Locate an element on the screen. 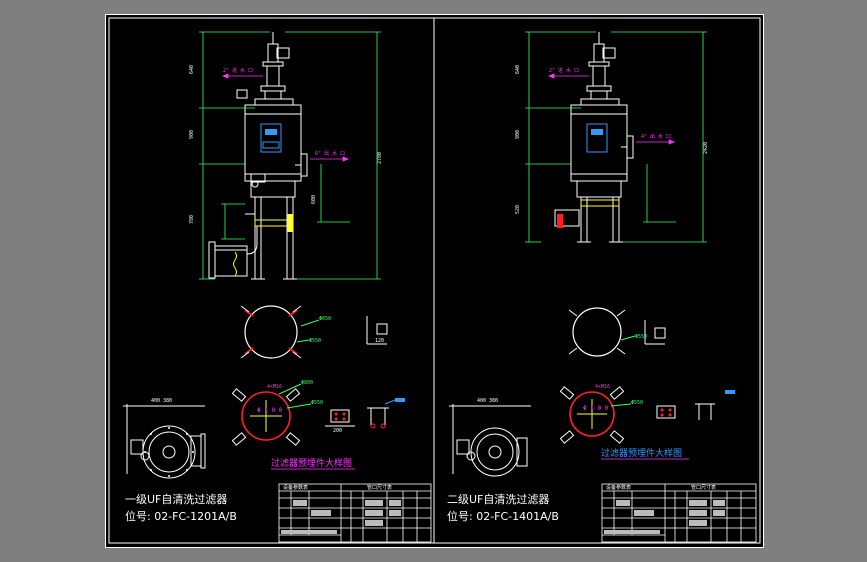 The width and height of the screenshot is (867, 562). left-tb-header-right: 管口尺寸表 is located at coordinates (379, 487).